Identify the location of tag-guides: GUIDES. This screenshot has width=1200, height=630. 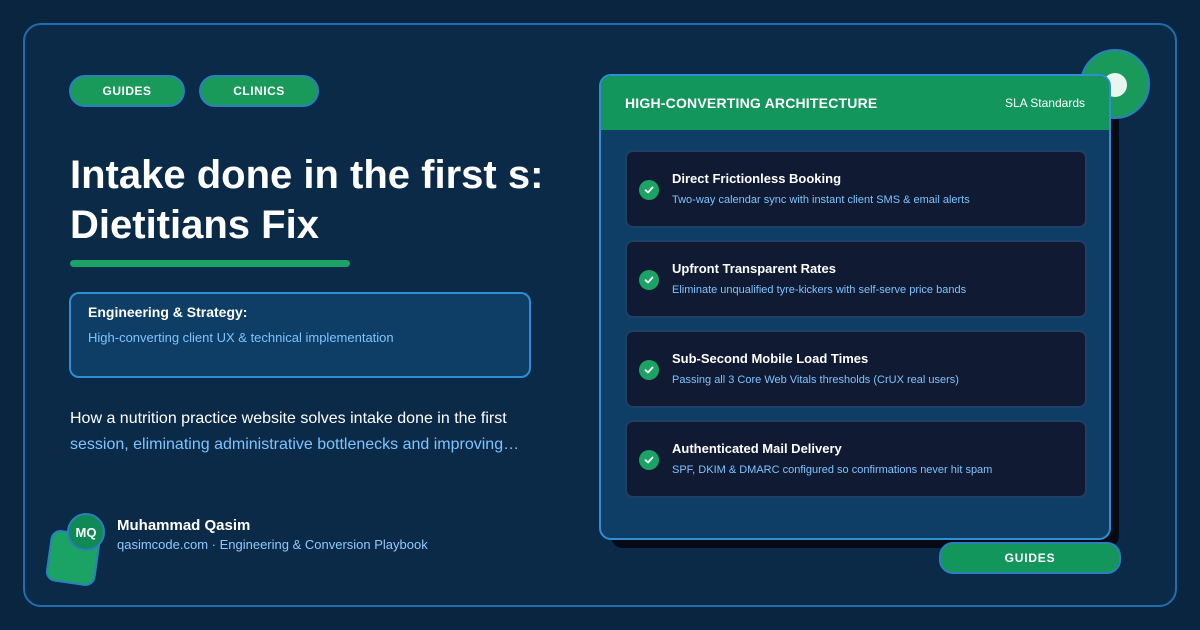
(127, 91).